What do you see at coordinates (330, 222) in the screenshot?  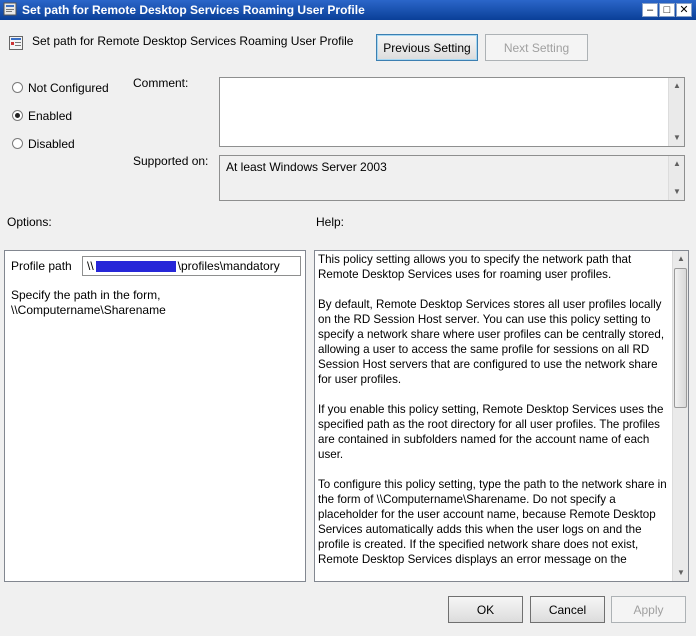 I see `help-heading: Help:` at bounding box center [330, 222].